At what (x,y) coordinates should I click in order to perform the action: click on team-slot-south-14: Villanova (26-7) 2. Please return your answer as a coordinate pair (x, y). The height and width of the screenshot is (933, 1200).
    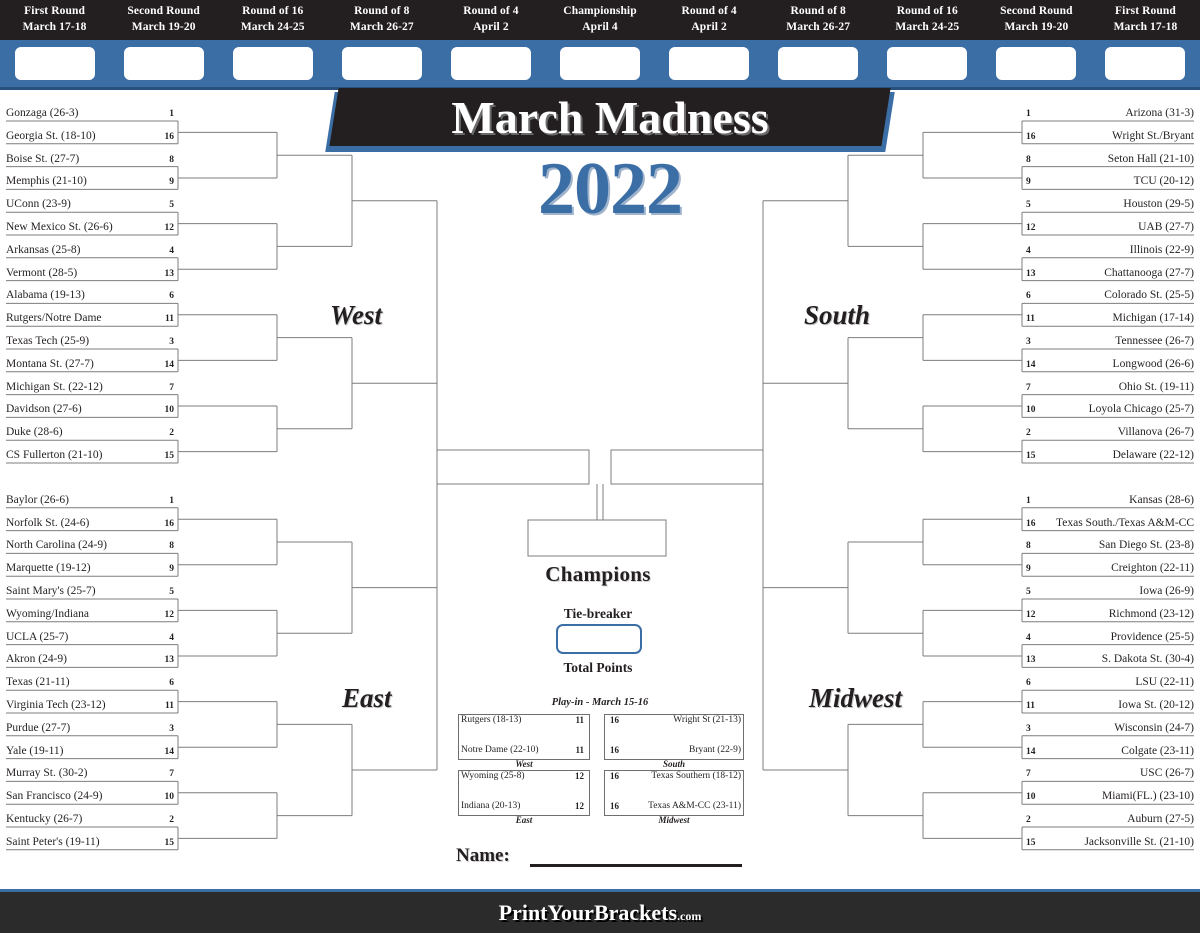
    Looking at the image, I should click on (1111, 432).